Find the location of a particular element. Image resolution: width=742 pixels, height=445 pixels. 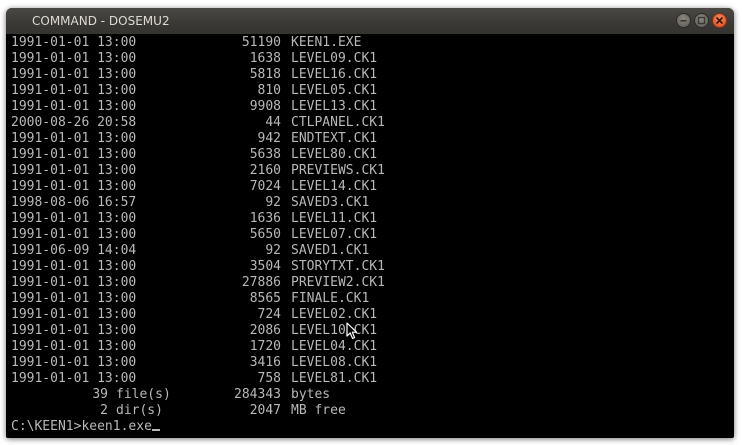

file-name: SAVED3.CK1 is located at coordinates (330, 202).